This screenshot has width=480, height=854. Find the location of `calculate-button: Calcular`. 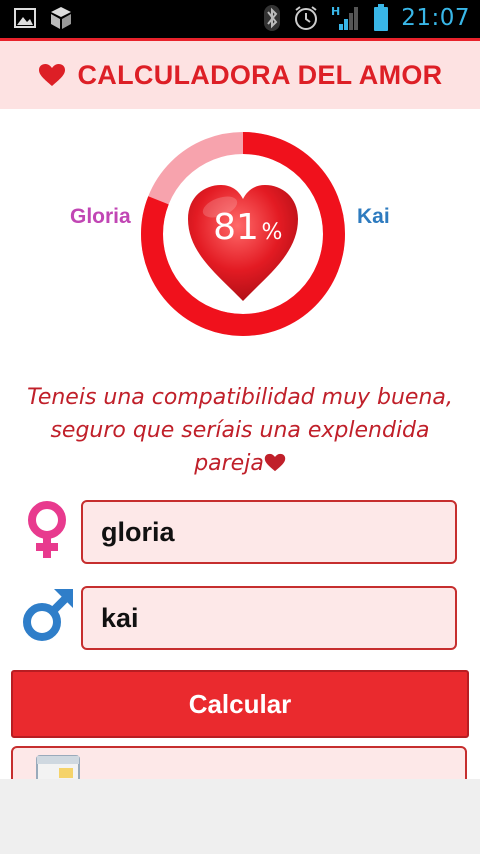

calculate-button: Calcular is located at coordinates (240, 704).